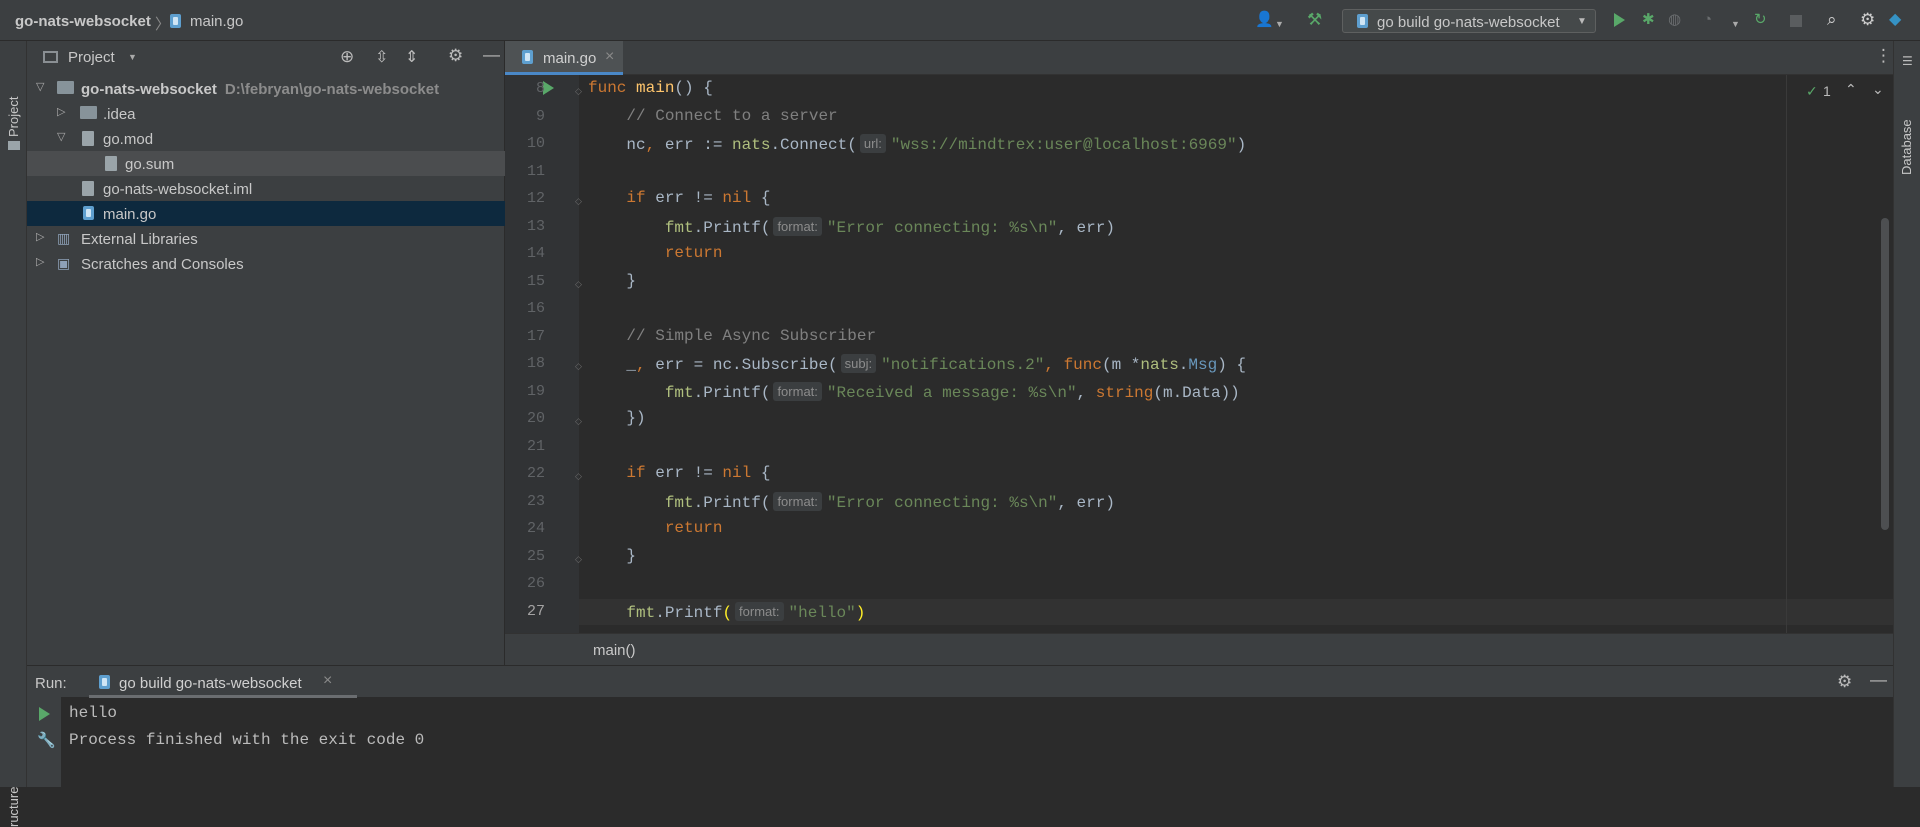 This screenshot has height=827, width=1920. I want to click on view-dropdown-icon: ▼, so click(132, 57).